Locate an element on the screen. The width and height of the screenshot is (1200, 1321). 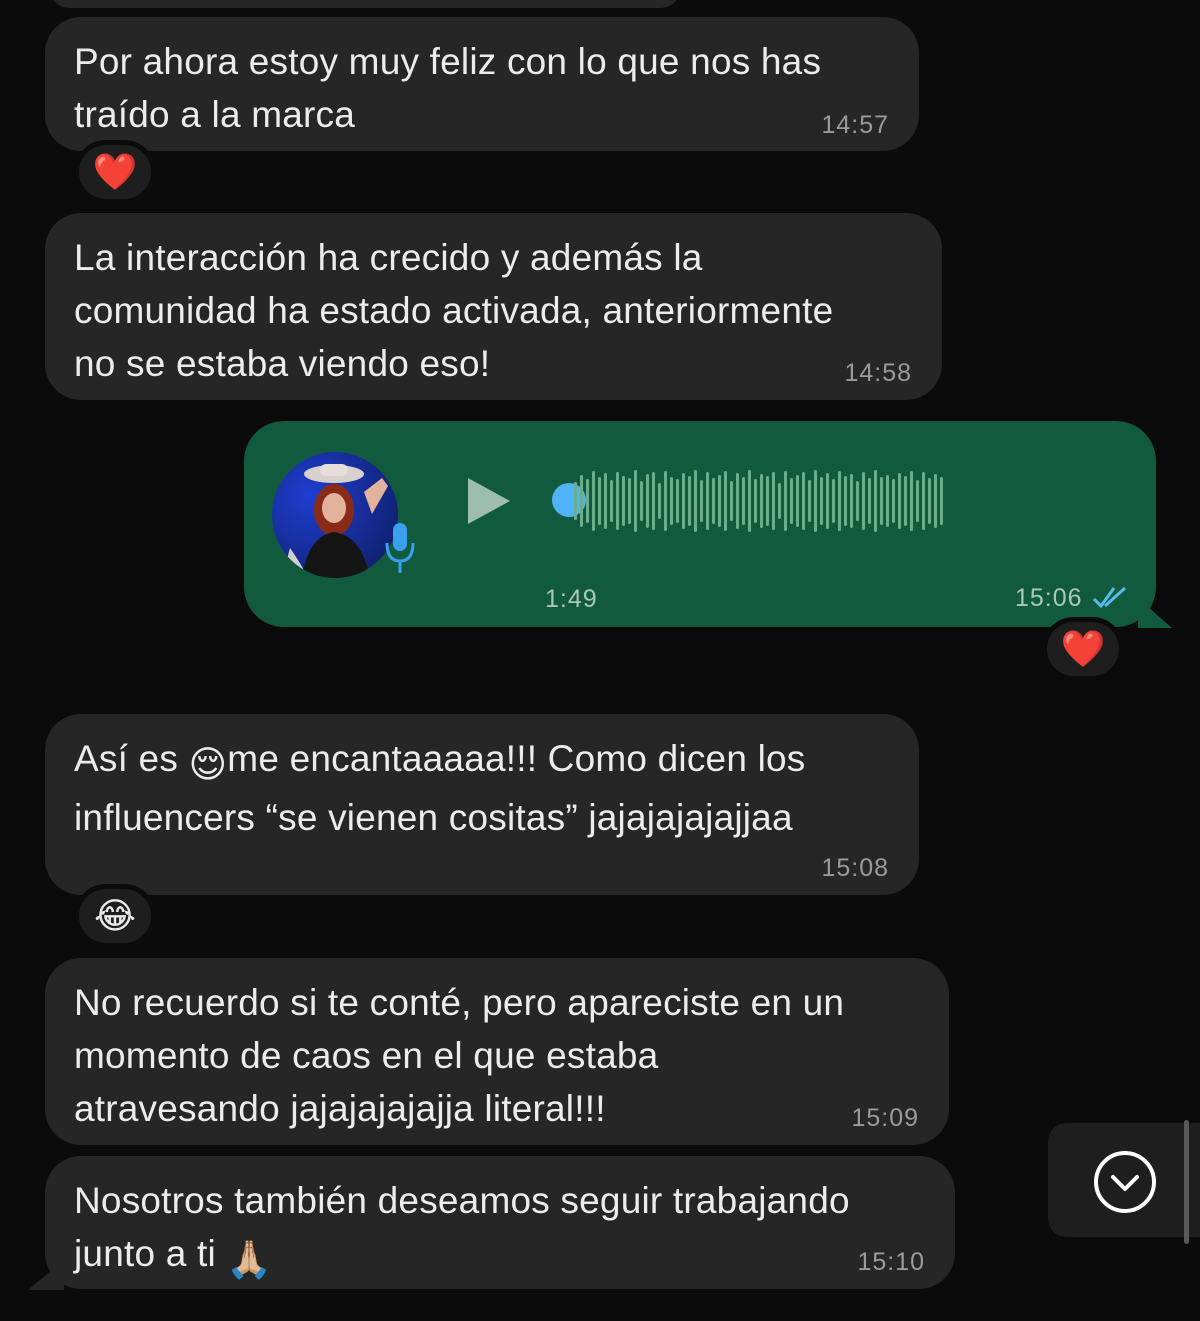
outgoing-bubble-tail is located at coordinates (1155, 613).